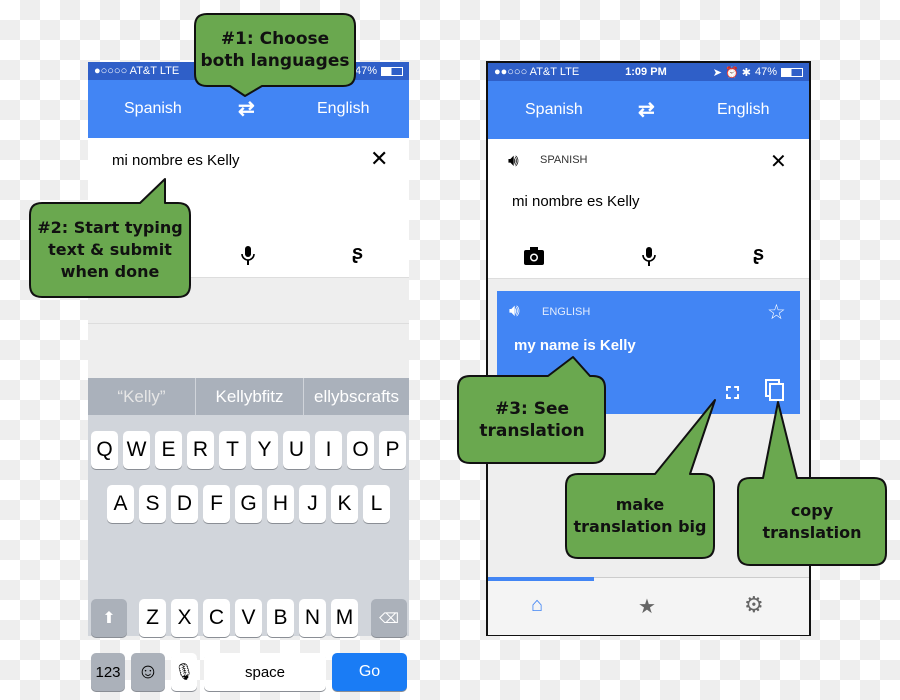 The height and width of the screenshot is (700, 900). Describe the element at coordinates (812, 521) in the screenshot. I see `callout-copy: copy translation` at that location.